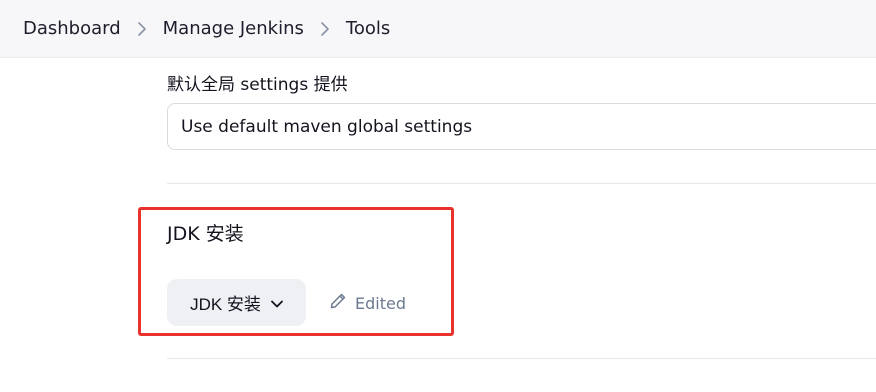 The width and height of the screenshot is (876, 392). What do you see at coordinates (257, 85) in the screenshot?
I see `global-settings-label: 默认全局 settings 提供` at bounding box center [257, 85].